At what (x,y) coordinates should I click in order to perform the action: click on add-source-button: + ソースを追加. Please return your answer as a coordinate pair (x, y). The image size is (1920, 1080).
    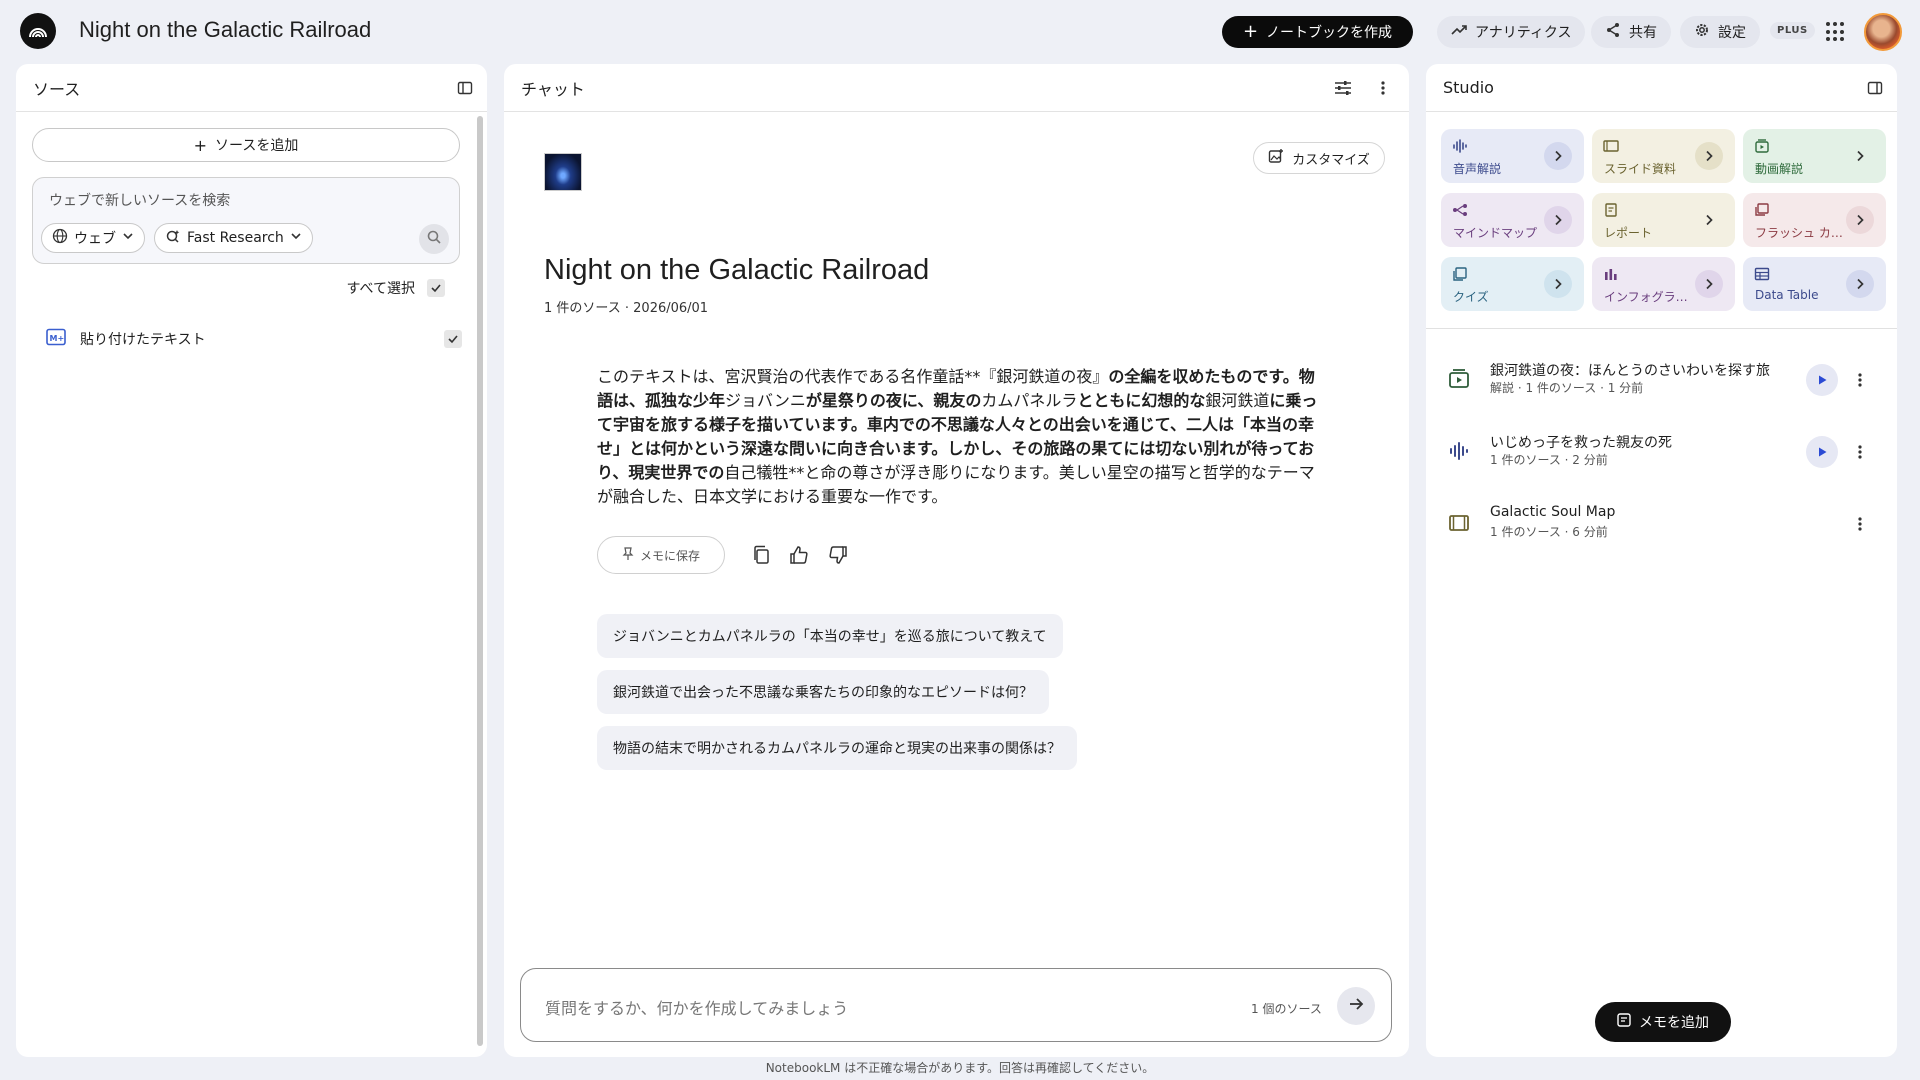
    Looking at the image, I should click on (246, 145).